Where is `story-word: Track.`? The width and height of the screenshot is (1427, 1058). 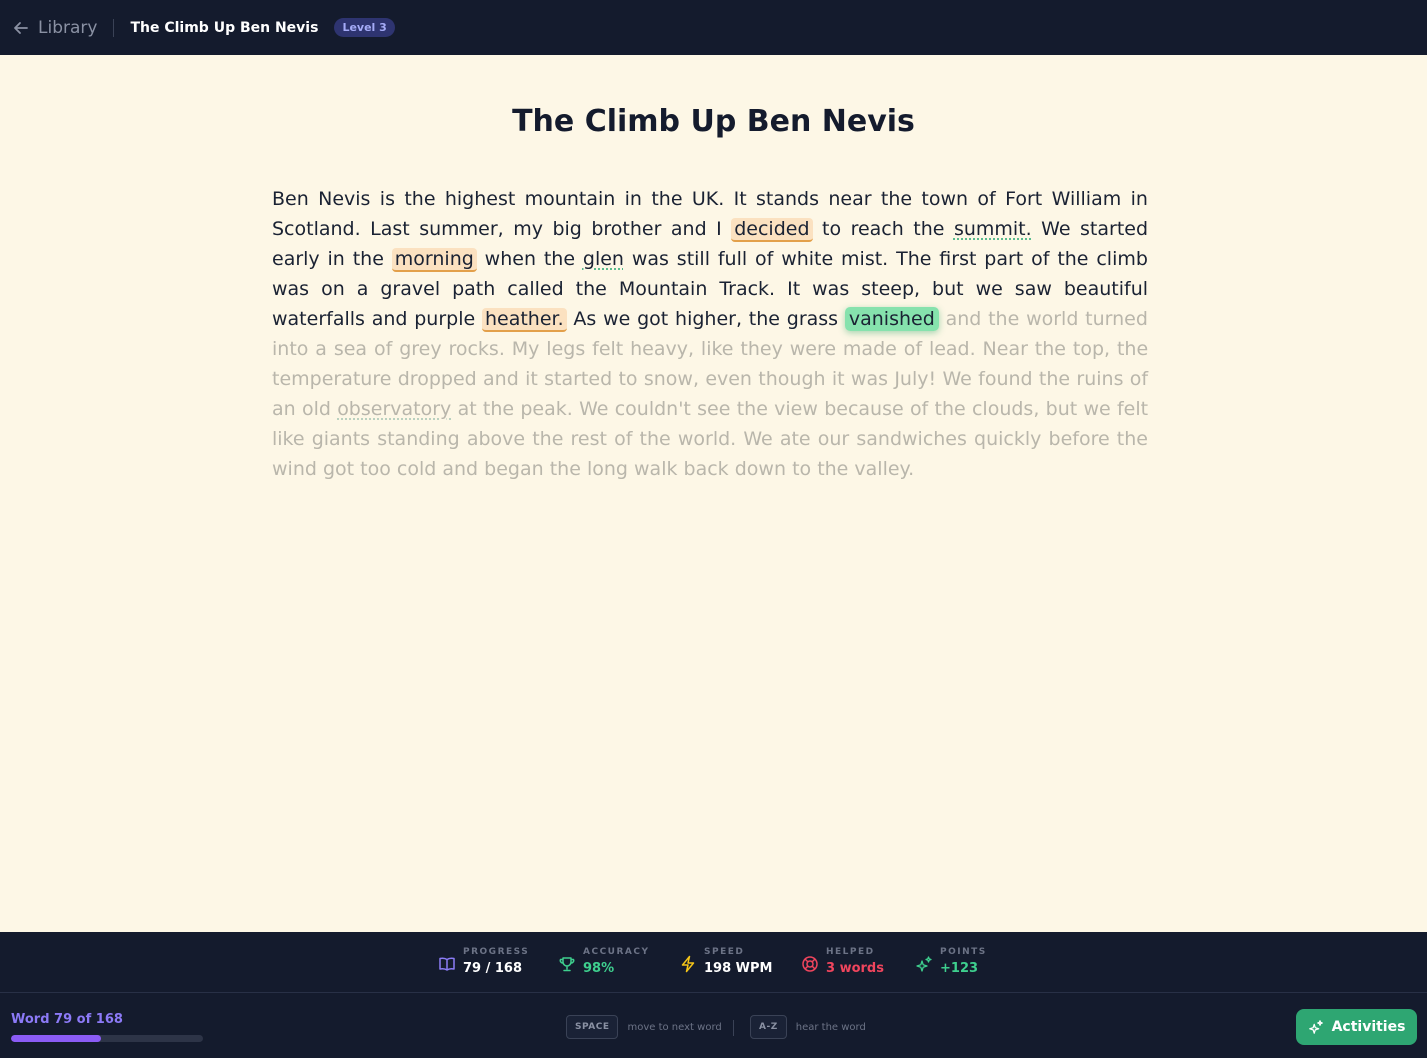 story-word: Track. is located at coordinates (747, 289).